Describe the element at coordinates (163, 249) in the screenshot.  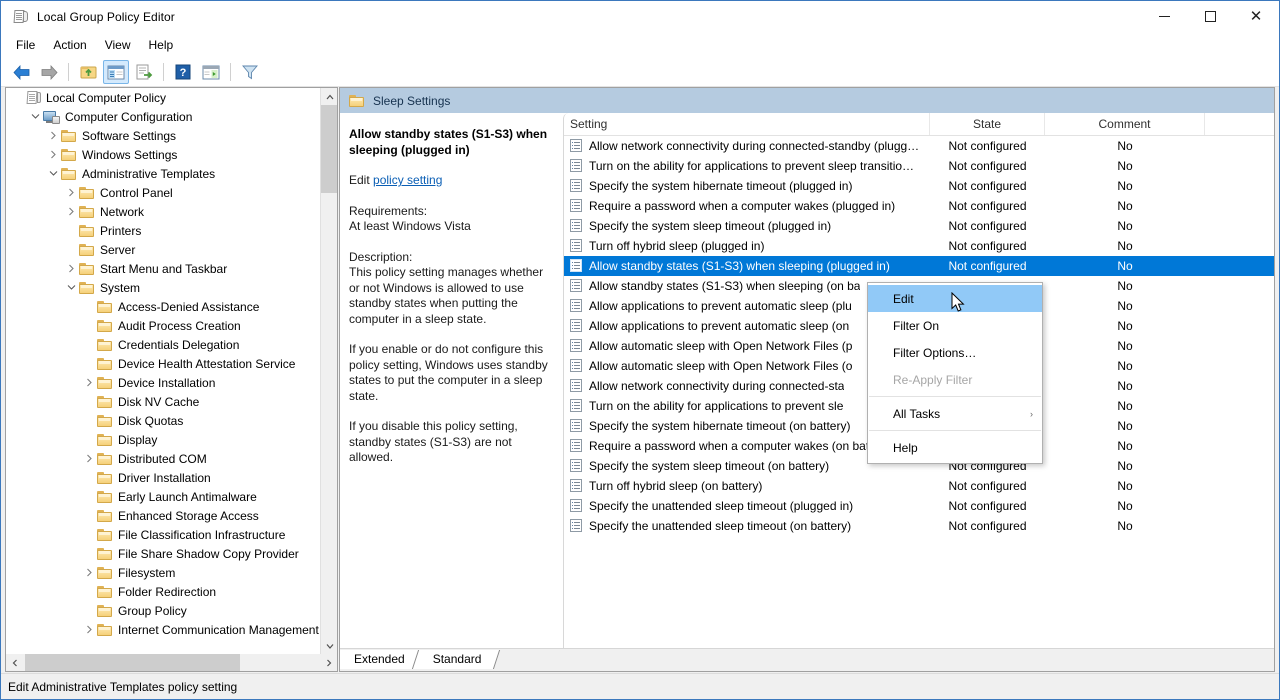
I see `tree-item-server: Server` at that location.